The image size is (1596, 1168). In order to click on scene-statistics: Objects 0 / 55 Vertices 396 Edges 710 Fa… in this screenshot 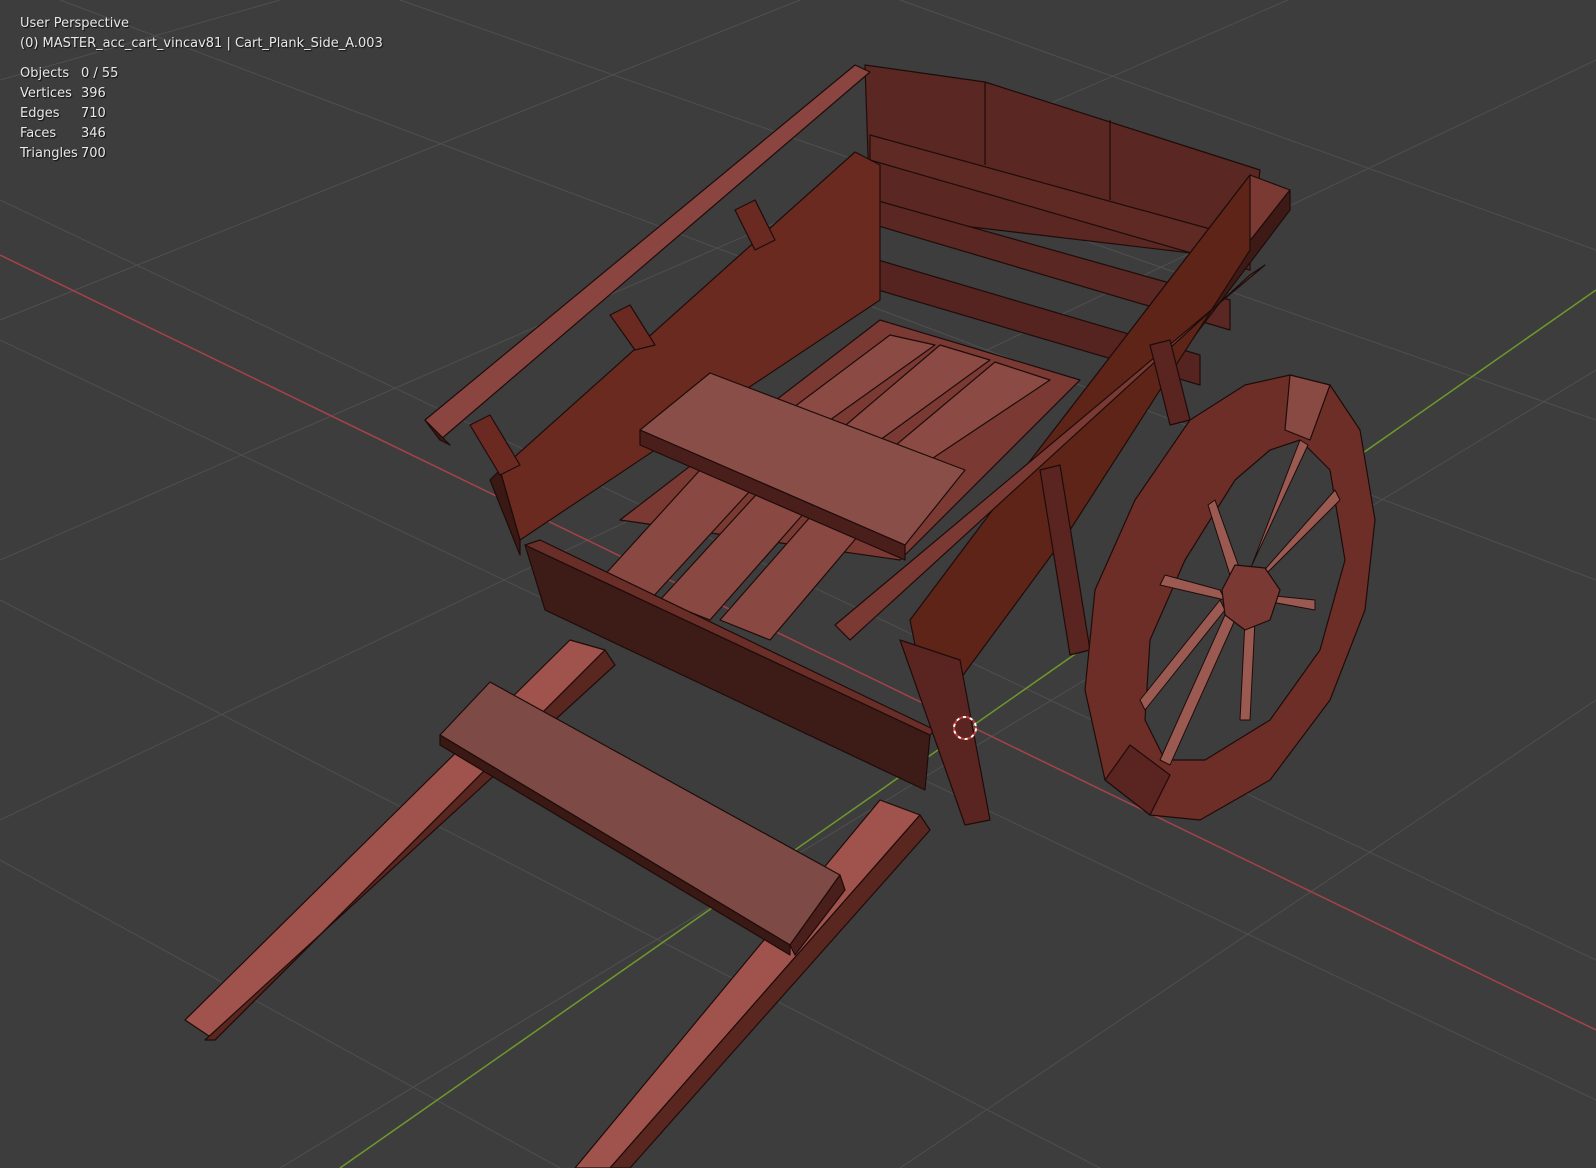, I will do `click(201, 114)`.